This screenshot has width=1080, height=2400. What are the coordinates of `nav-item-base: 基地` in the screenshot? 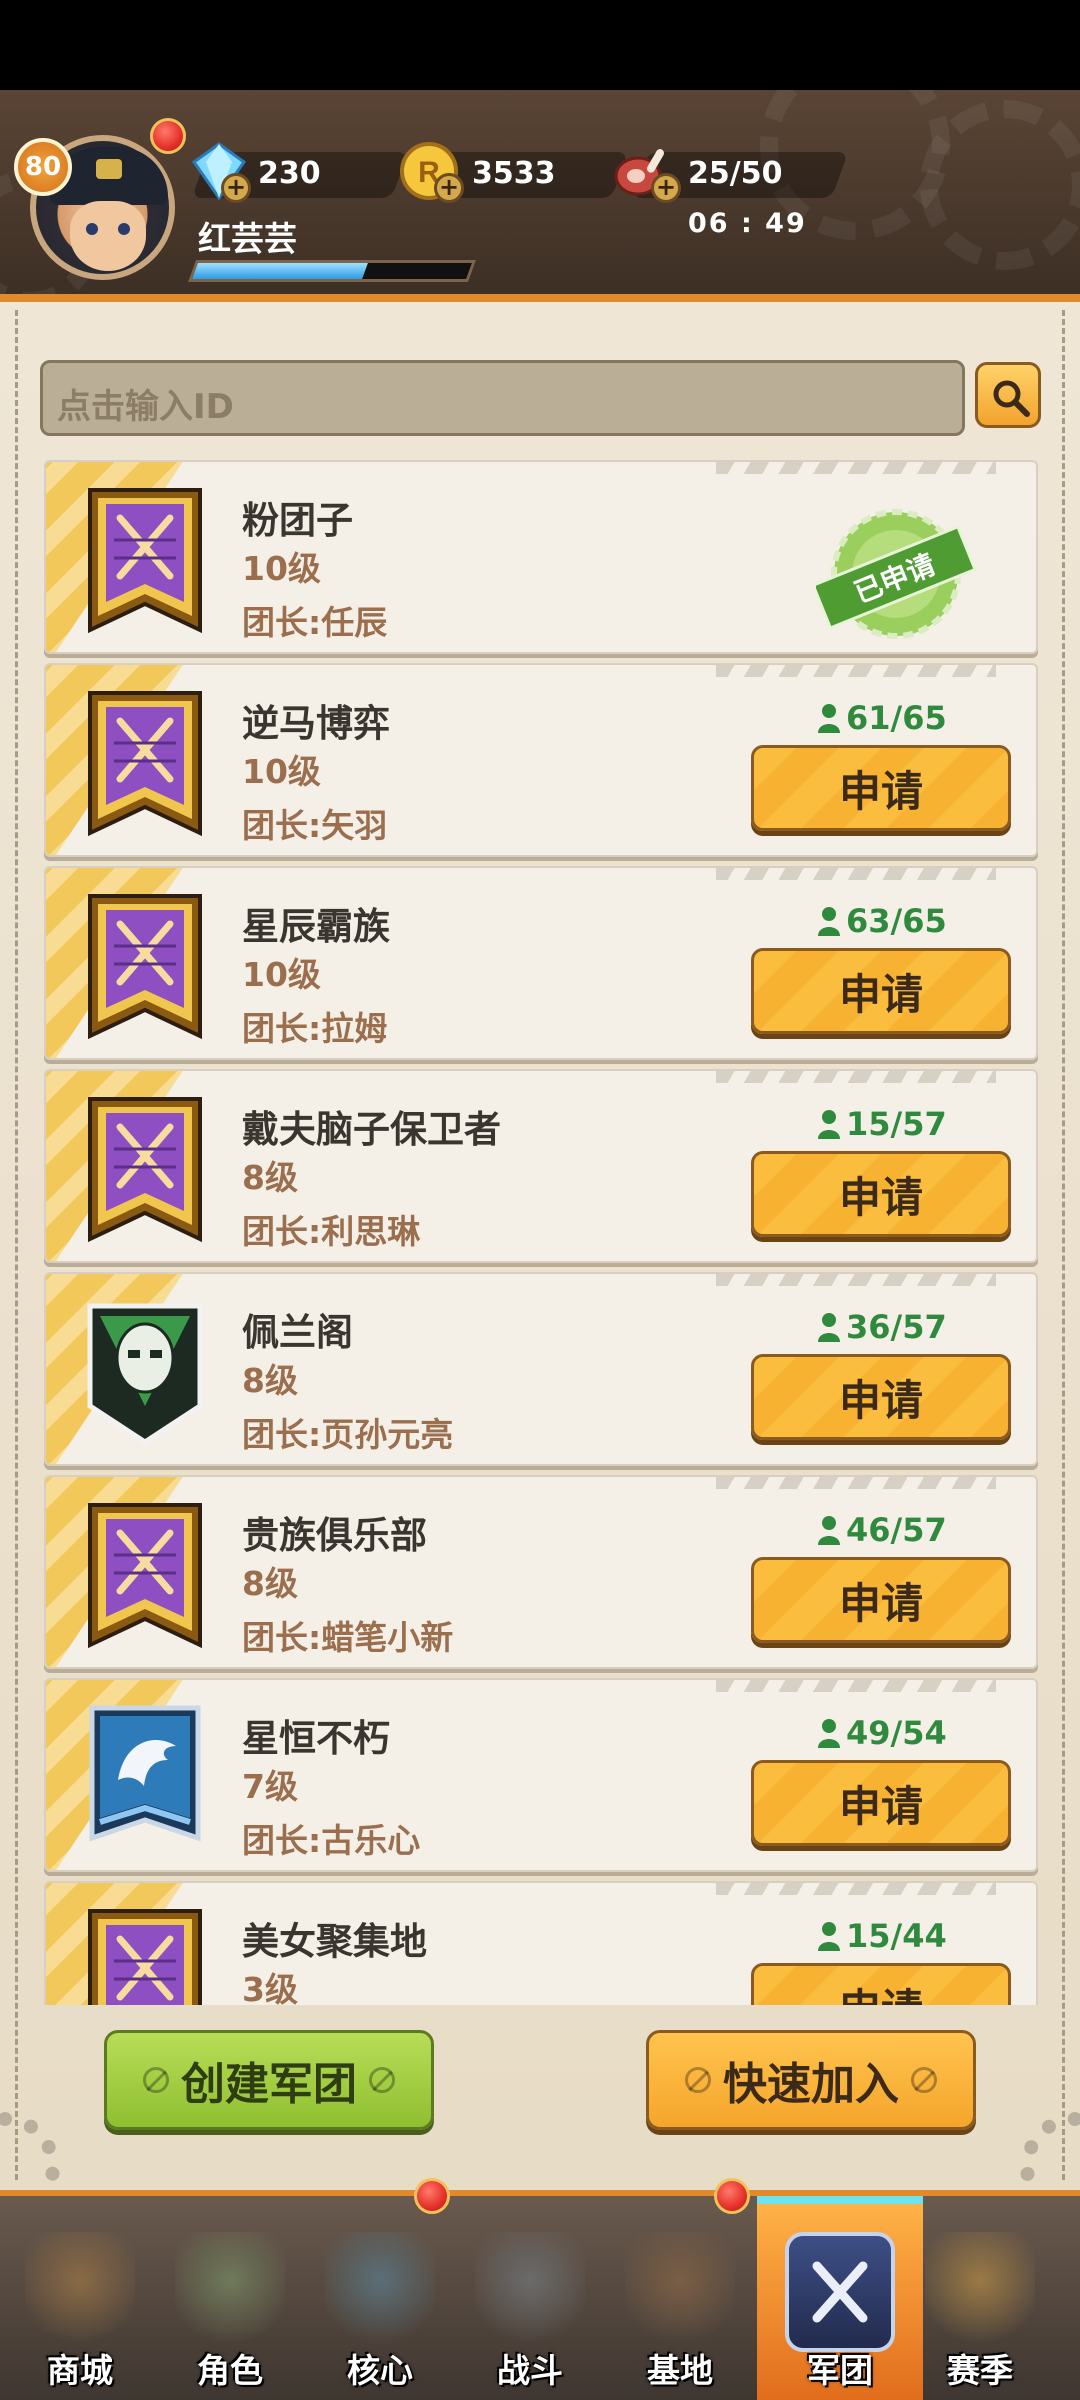 It's located at (680, 2311).